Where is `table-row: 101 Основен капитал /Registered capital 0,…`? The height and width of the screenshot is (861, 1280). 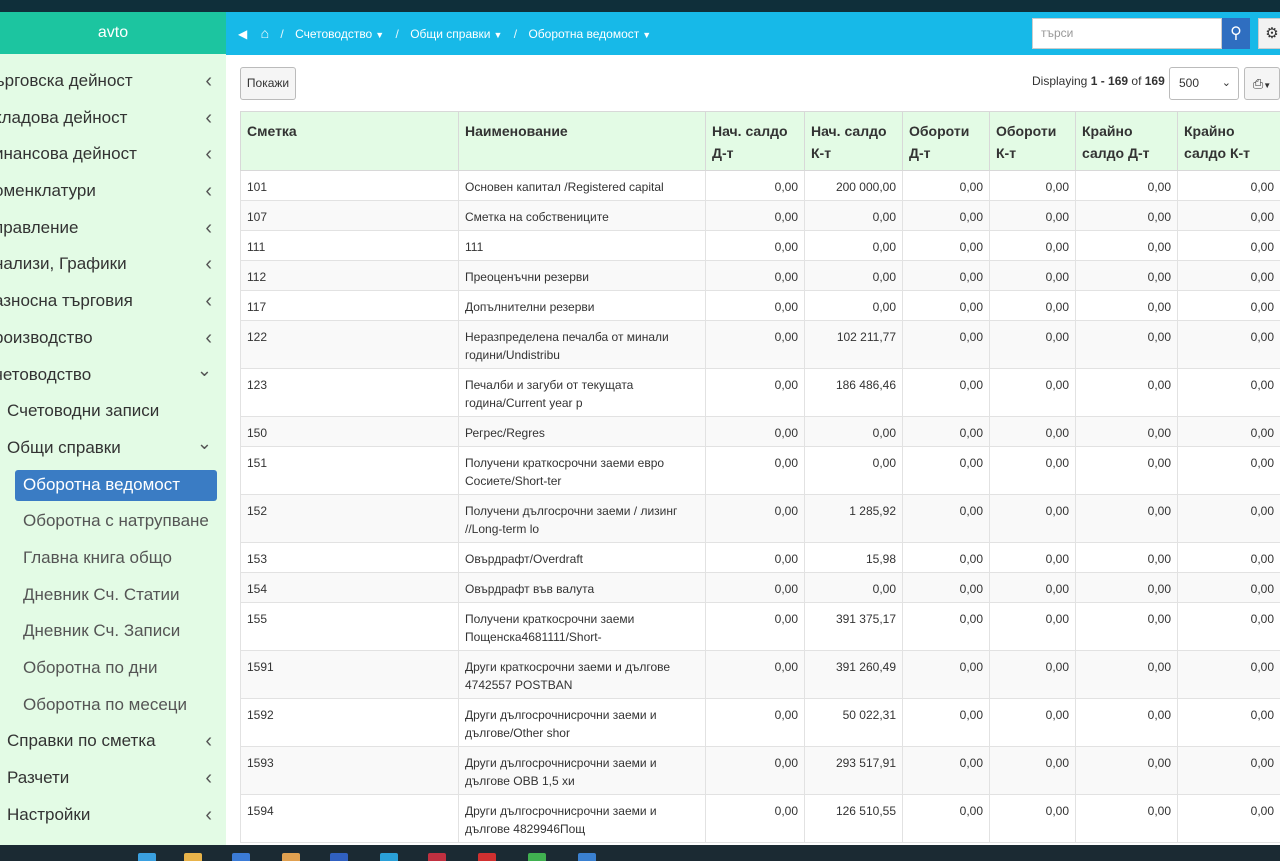
table-row: 101 Основен капитал /Registered capital 0,… is located at coordinates (760, 185).